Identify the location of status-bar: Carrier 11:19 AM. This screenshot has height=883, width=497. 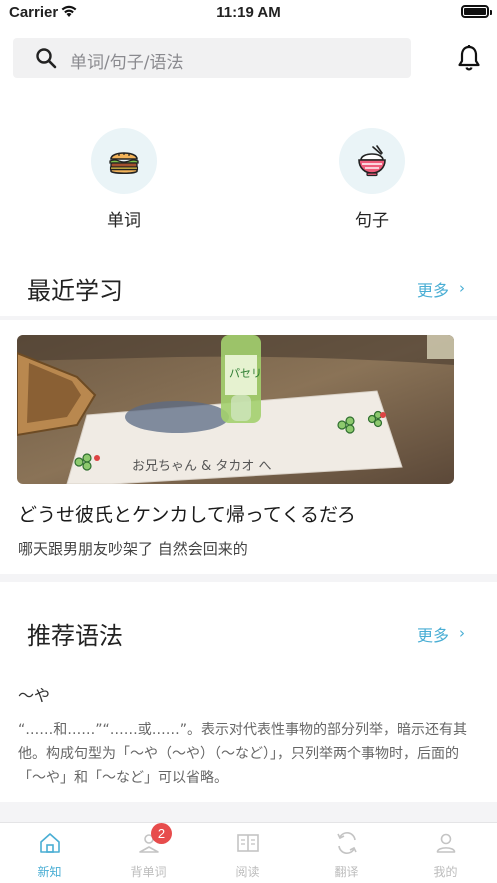
(248, 12).